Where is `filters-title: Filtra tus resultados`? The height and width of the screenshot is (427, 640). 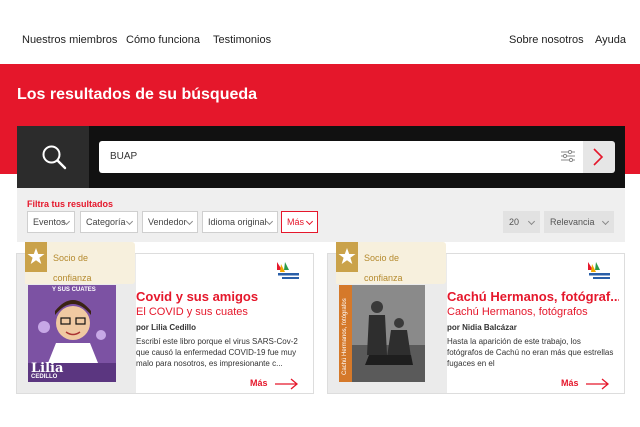
filters-title: Filtra tus resultados is located at coordinates (70, 204).